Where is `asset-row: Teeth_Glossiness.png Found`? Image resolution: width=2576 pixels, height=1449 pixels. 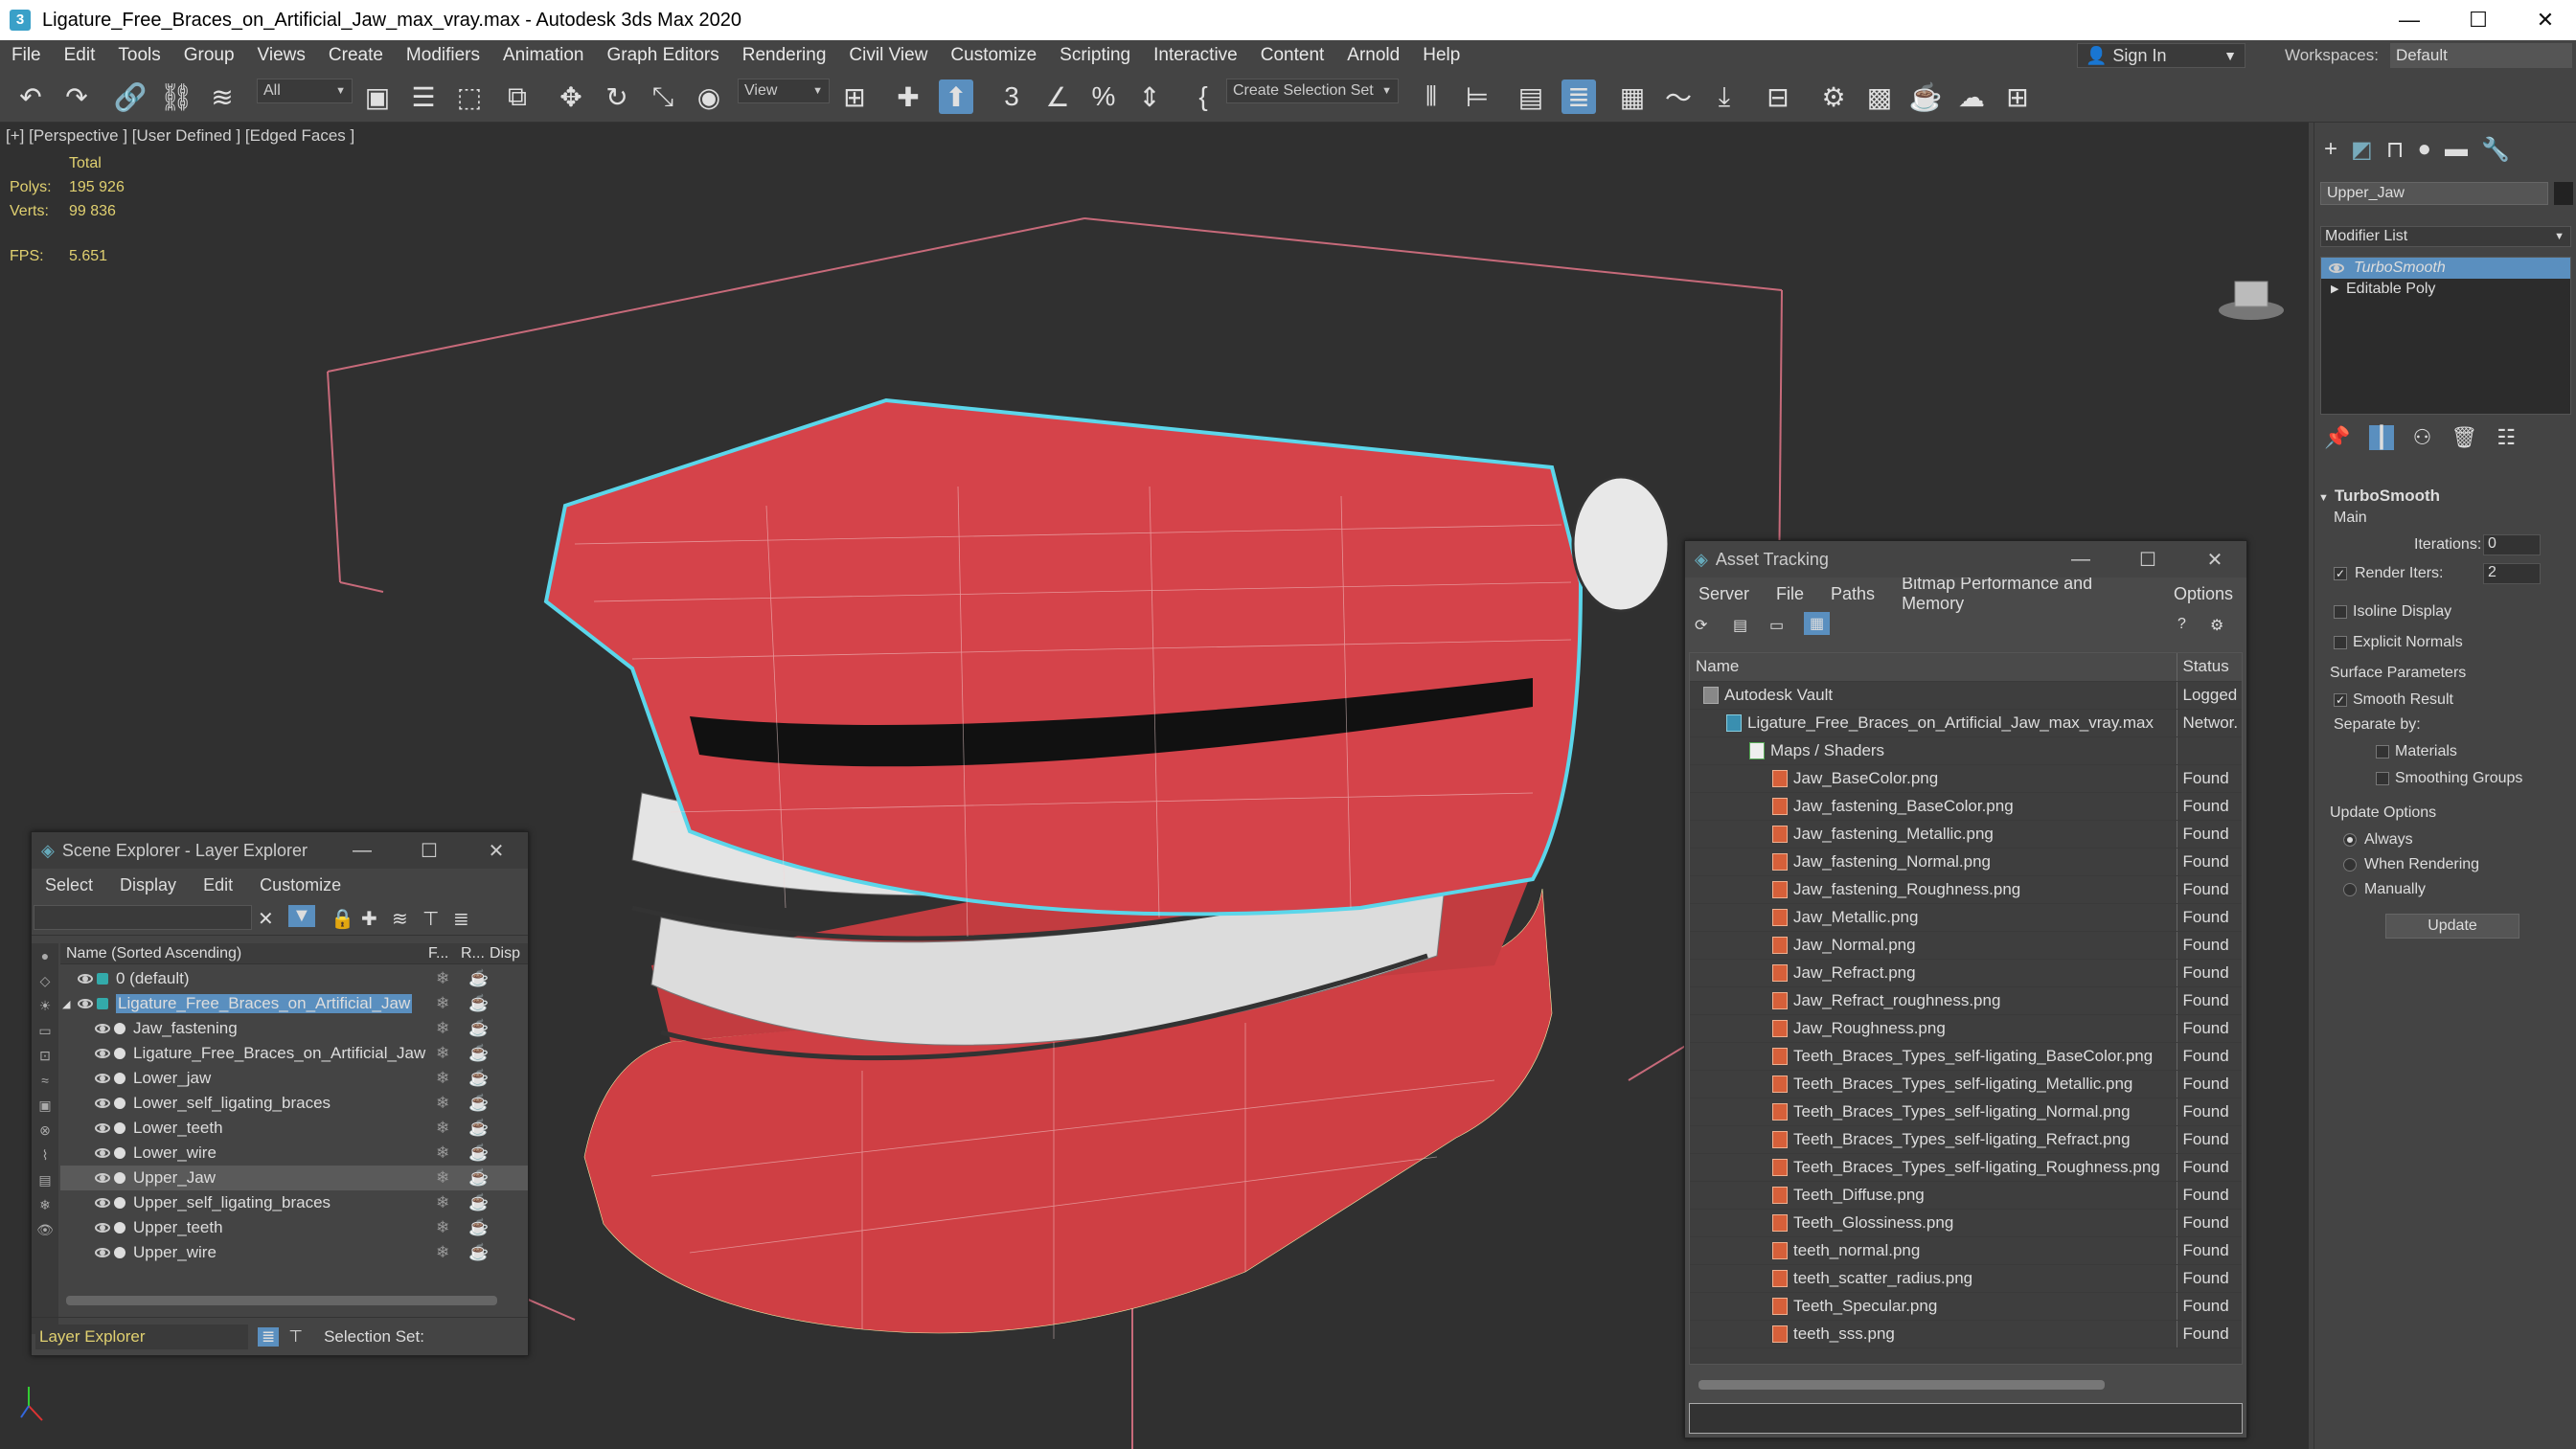 asset-row: Teeth_Glossiness.png Found is located at coordinates (1966, 1223).